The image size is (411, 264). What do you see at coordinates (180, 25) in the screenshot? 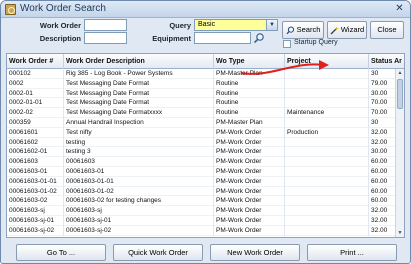
I see `query-label: Query` at bounding box center [180, 25].